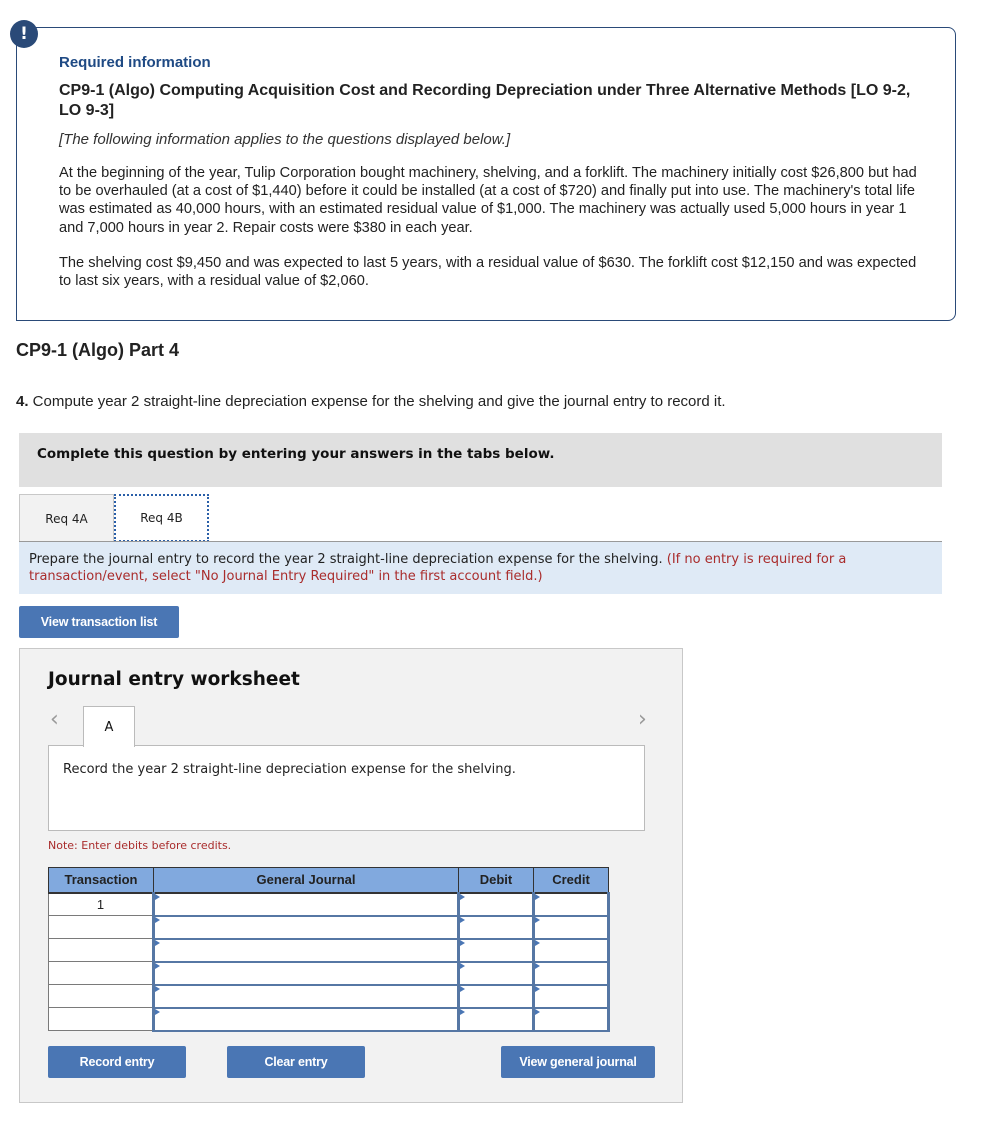 This screenshot has width=1004, height=1122. Describe the element at coordinates (296, 1062) in the screenshot. I see `clear-entry-button: Clear entry` at that location.